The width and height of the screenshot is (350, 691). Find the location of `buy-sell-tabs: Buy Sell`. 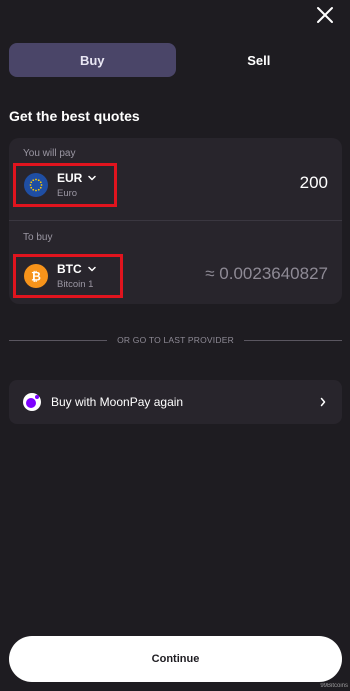

buy-sell-tabs: Buy Sell is located at coordinates (175, 60).